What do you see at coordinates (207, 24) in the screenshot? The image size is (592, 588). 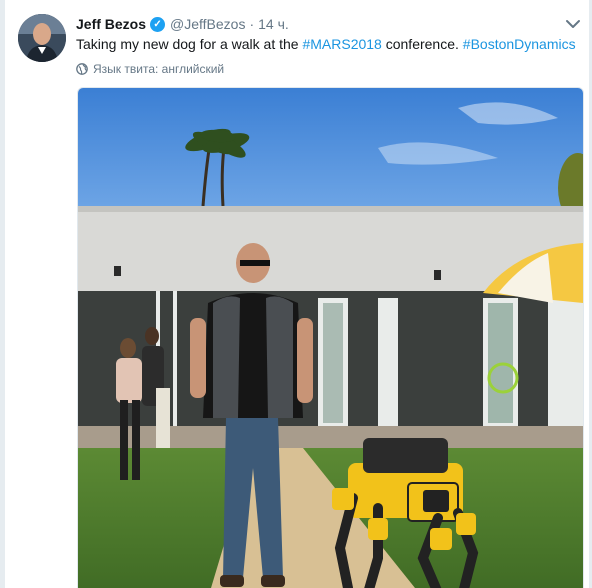 I see `user-handle: @JeffBezos` at bounding box center [207, 24].